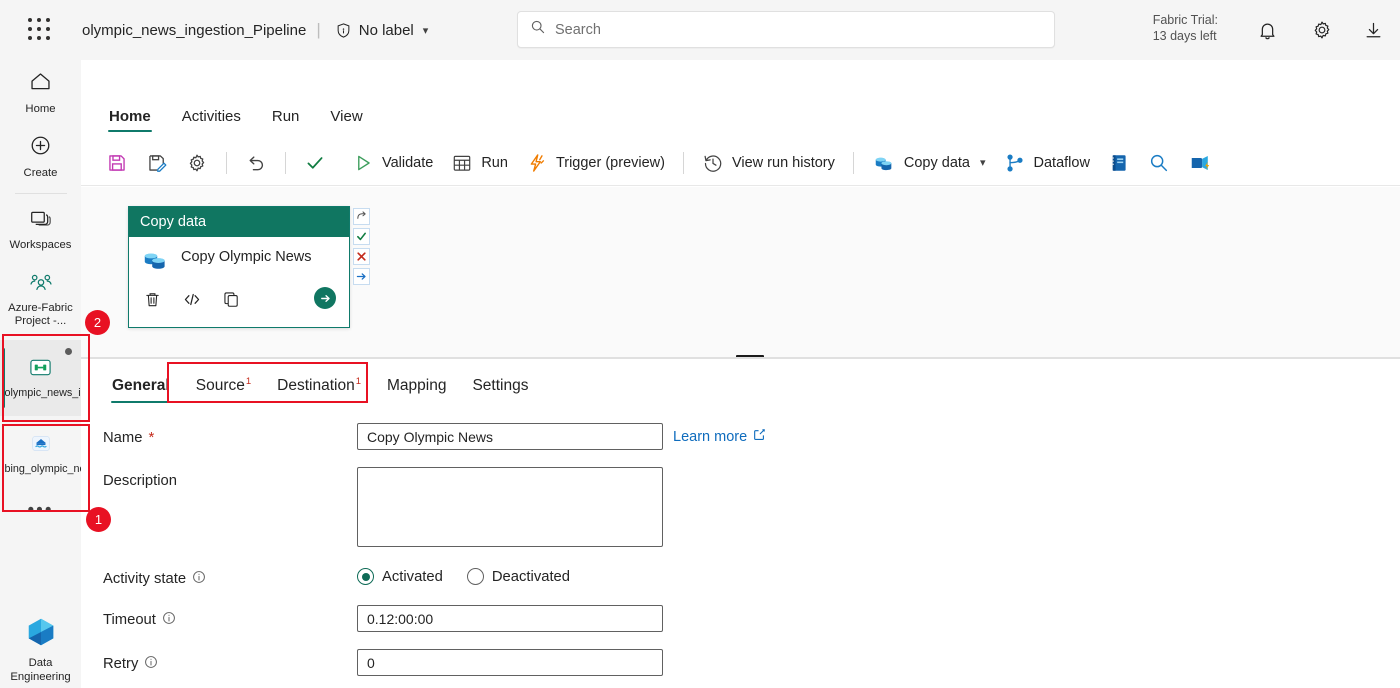 Image resolution: width=1400 pixels, height=688 pixels. What do you see at coordinates (982, 163) in the screenshot?
I see `chevron-down-icon: ▾` at bounding box center [982, 163].